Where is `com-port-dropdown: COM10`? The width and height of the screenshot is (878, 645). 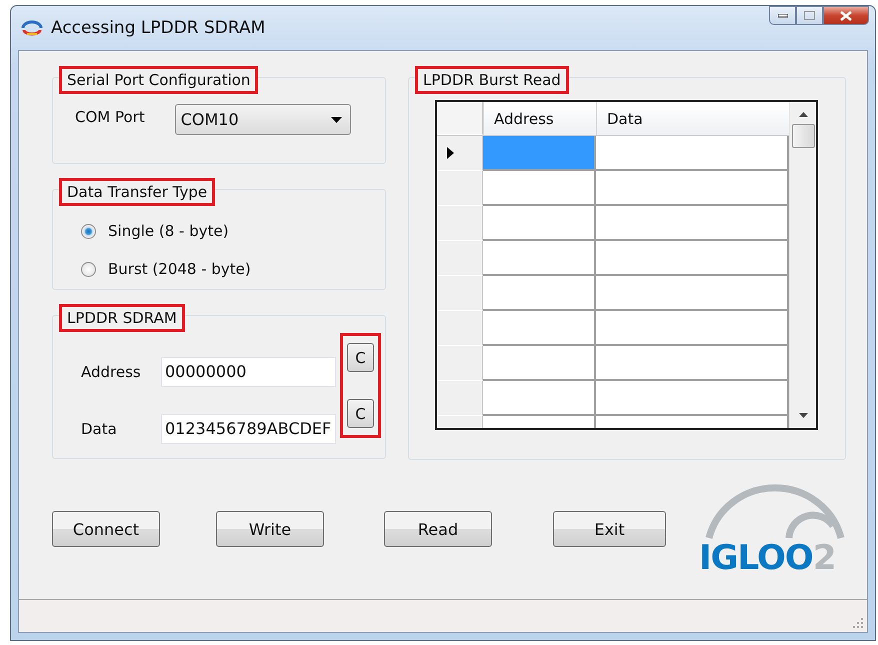
com-port-dropdown: COM10 is located at coordinates (262, 119).